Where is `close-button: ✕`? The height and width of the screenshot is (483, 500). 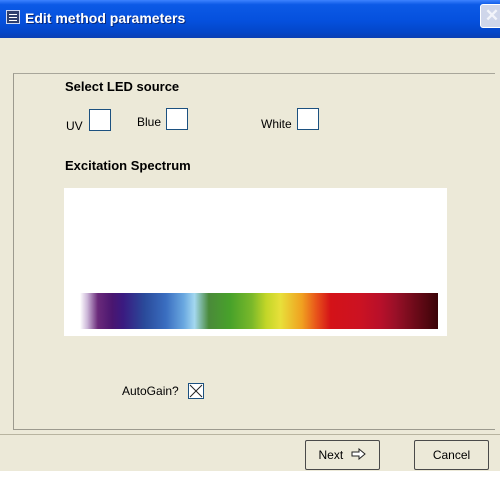 close-button: ✕ is located at coordinates (490, 16).